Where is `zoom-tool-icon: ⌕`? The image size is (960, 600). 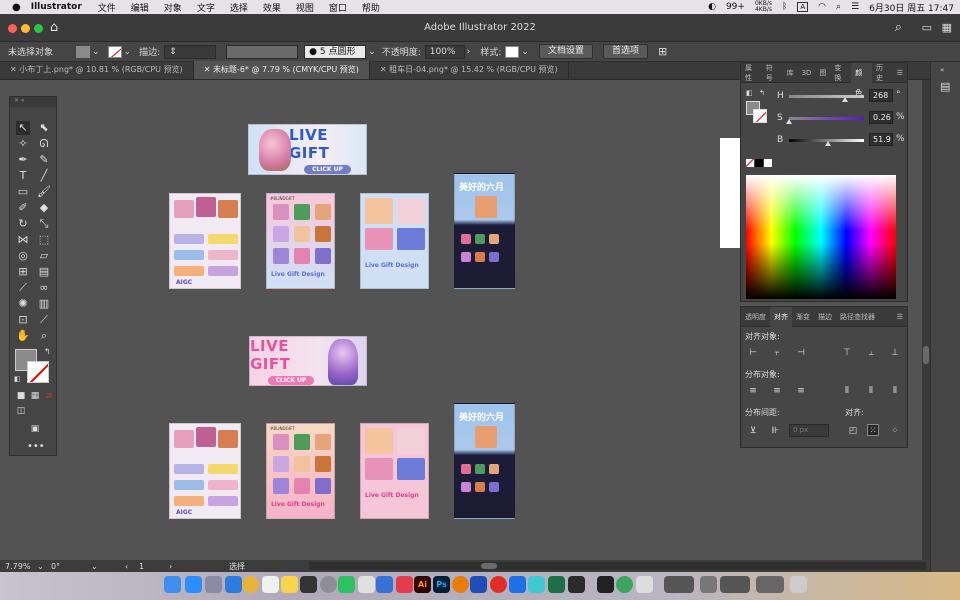
zoom-tool-icon: ⌕ is located at coordinates (44, 336).